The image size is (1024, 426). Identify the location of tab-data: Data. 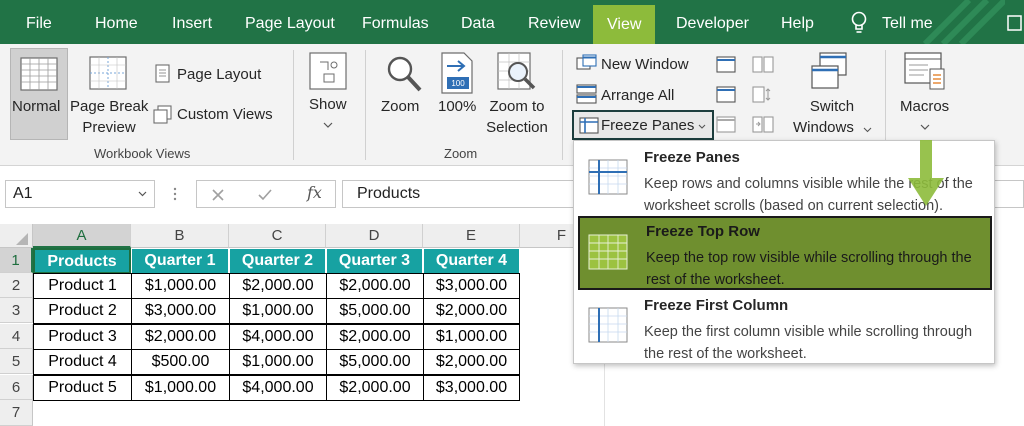
(478, 22).